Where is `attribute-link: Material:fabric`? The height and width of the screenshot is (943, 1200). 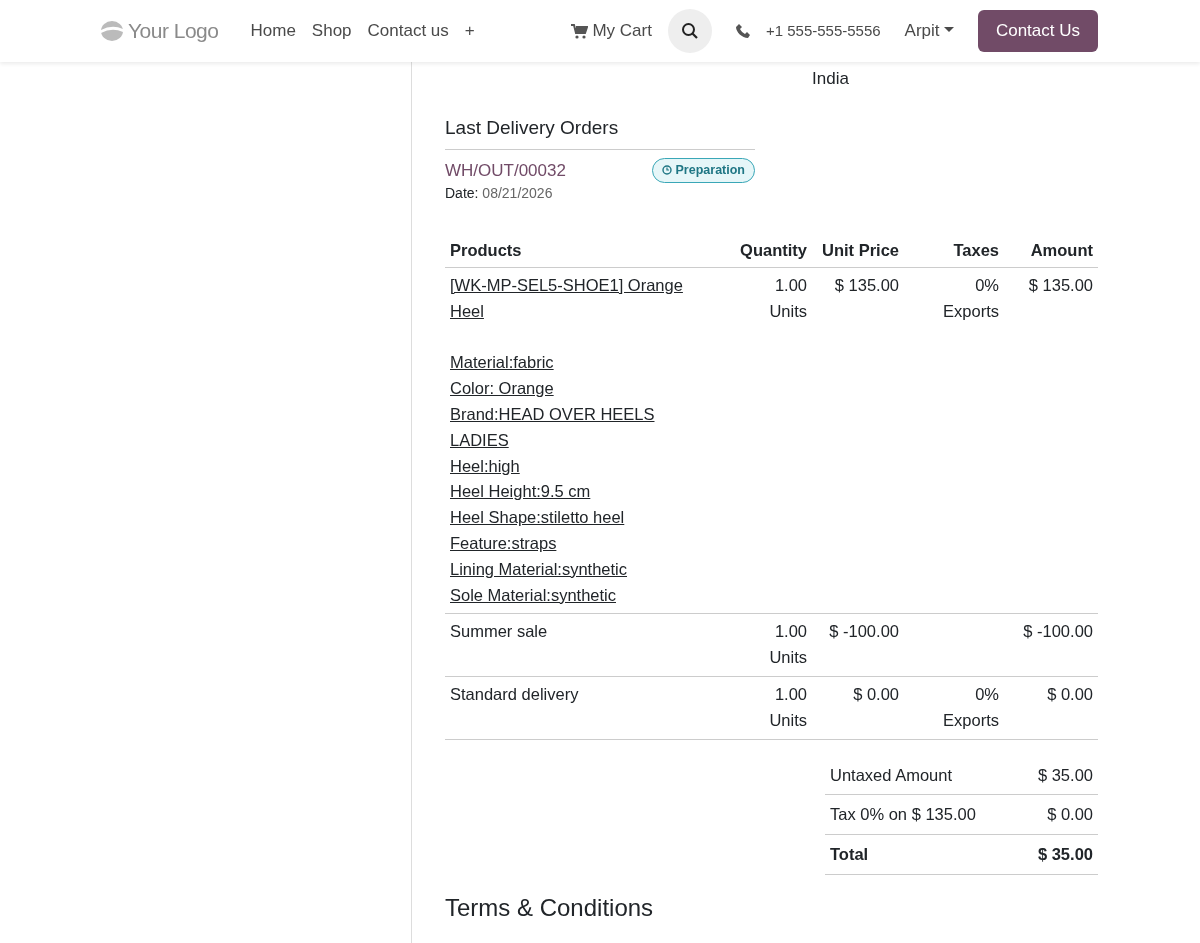 attribute-link: Material:fabric is located at coordinates (573, 363).